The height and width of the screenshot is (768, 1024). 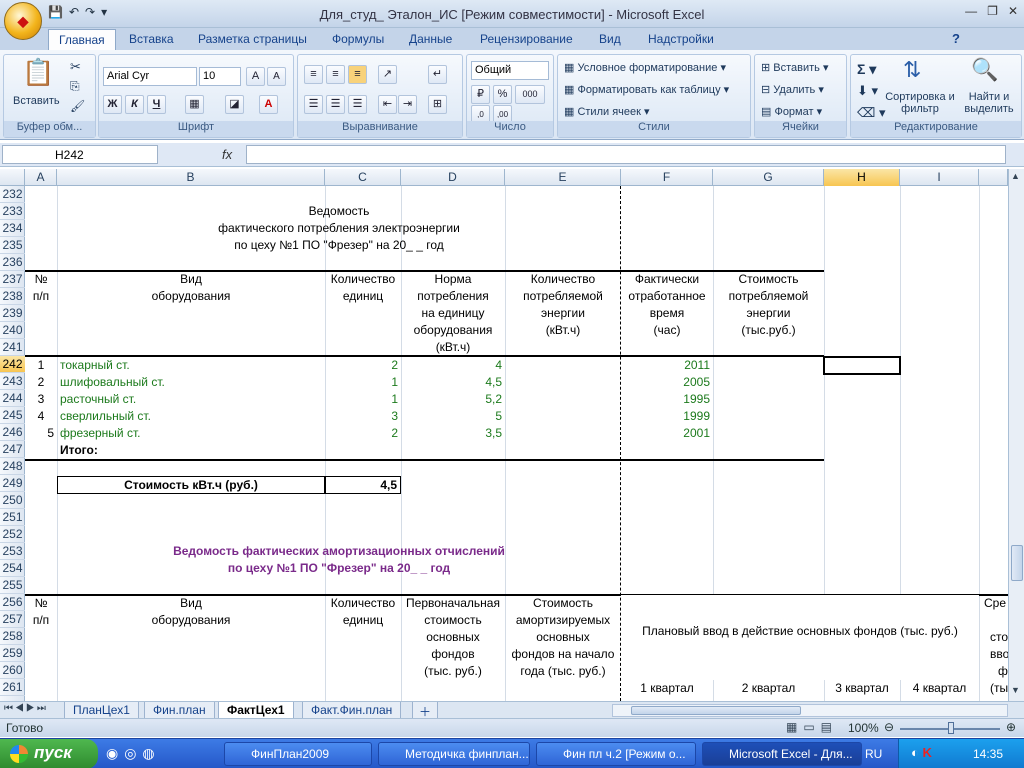 I want to click on tray-app-icons: ◐ K, so click(x=921, y=752).